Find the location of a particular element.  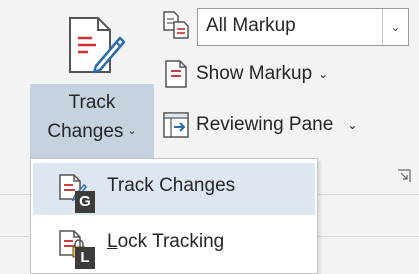

menu-item-track-changes: G Track Changes is located at coordinates (174, 189).